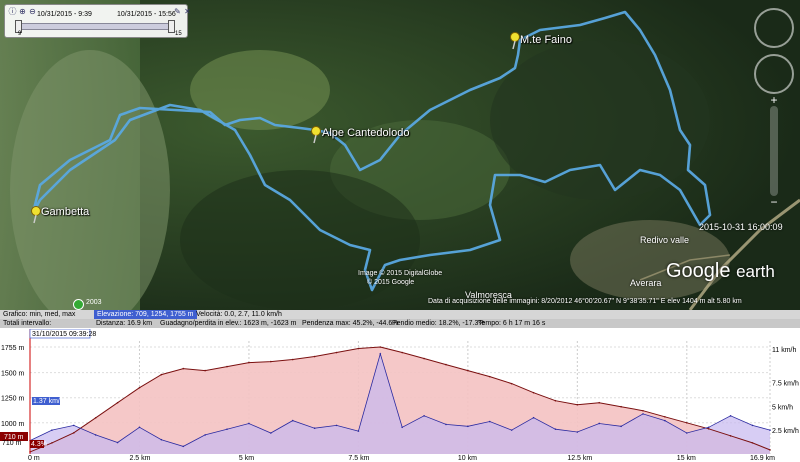  Describe the element at coordinates (400, 273) in the screenshot. I see `imagery-credit: Image © 2015 DigitalGlobe` at that location.